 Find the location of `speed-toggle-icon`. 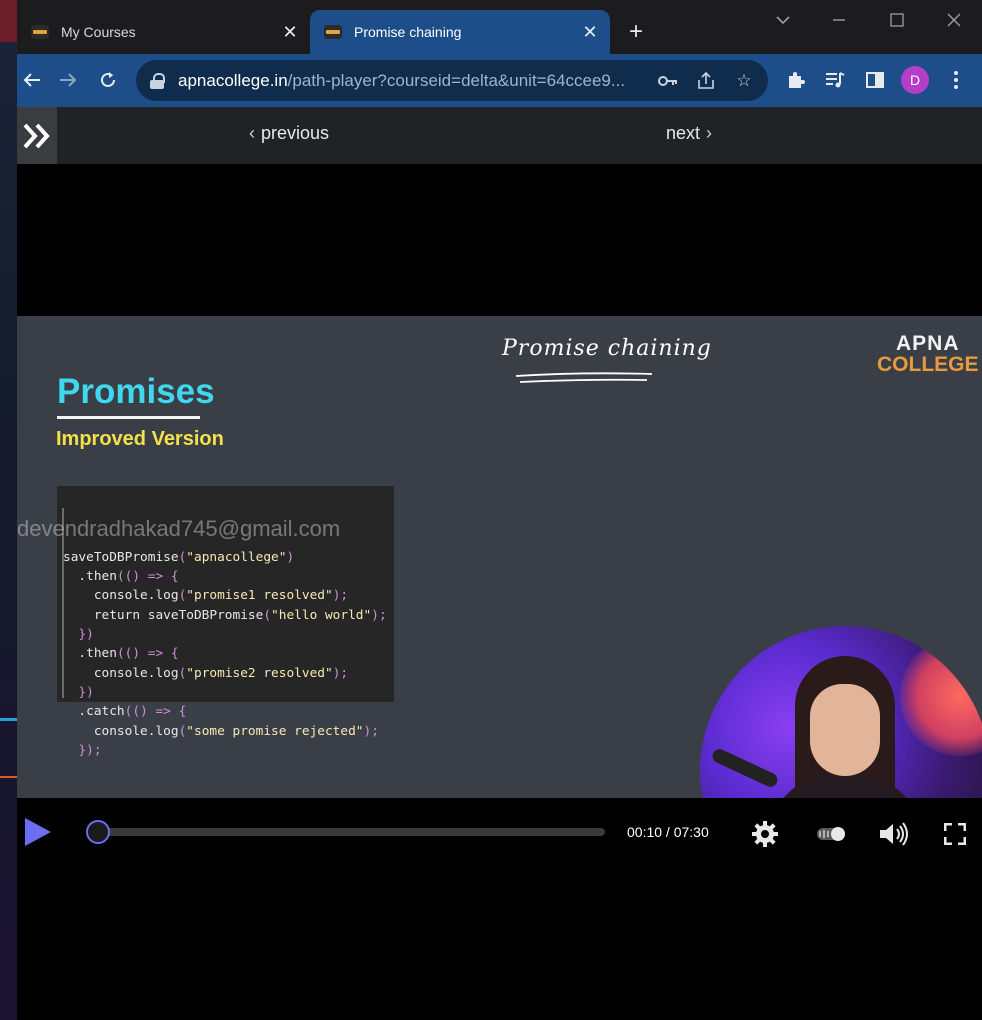

speed-toggle-icon is located at coordinates (832, 834).